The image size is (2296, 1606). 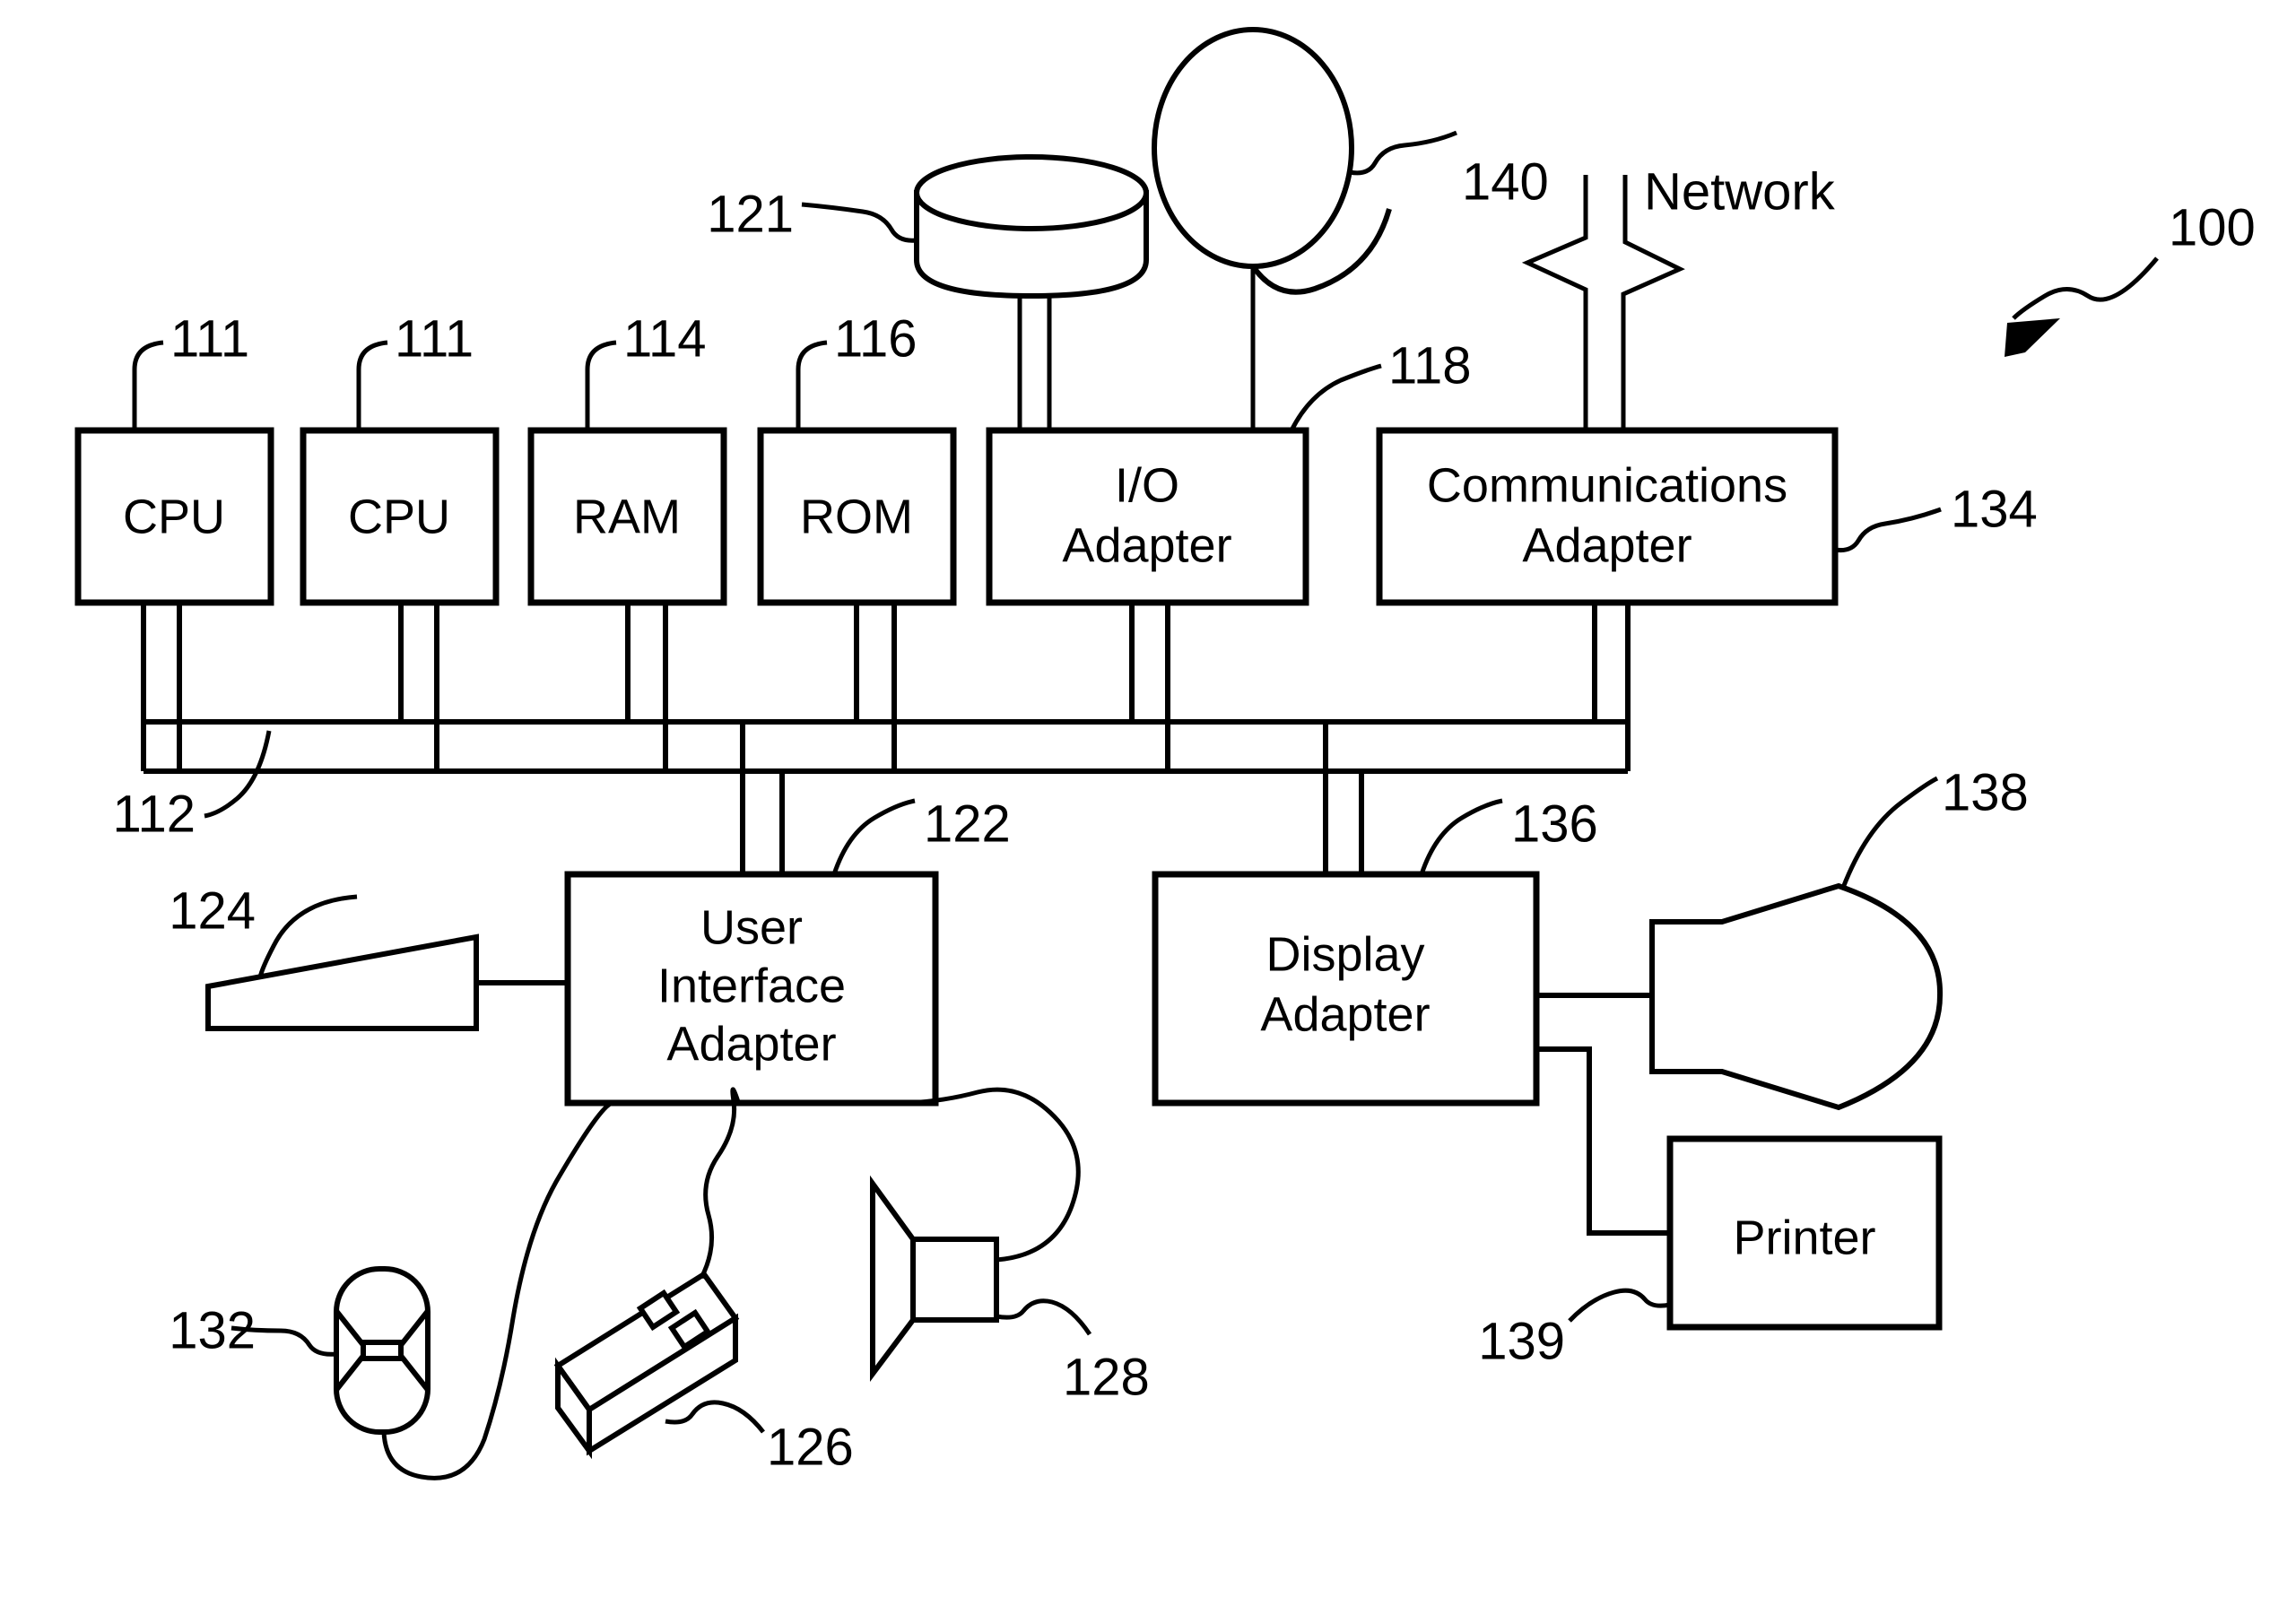 What do you see at coordinates (664, 338) in the screenshot?
I see `ref-114: 114` at bounding box center [664, 338].